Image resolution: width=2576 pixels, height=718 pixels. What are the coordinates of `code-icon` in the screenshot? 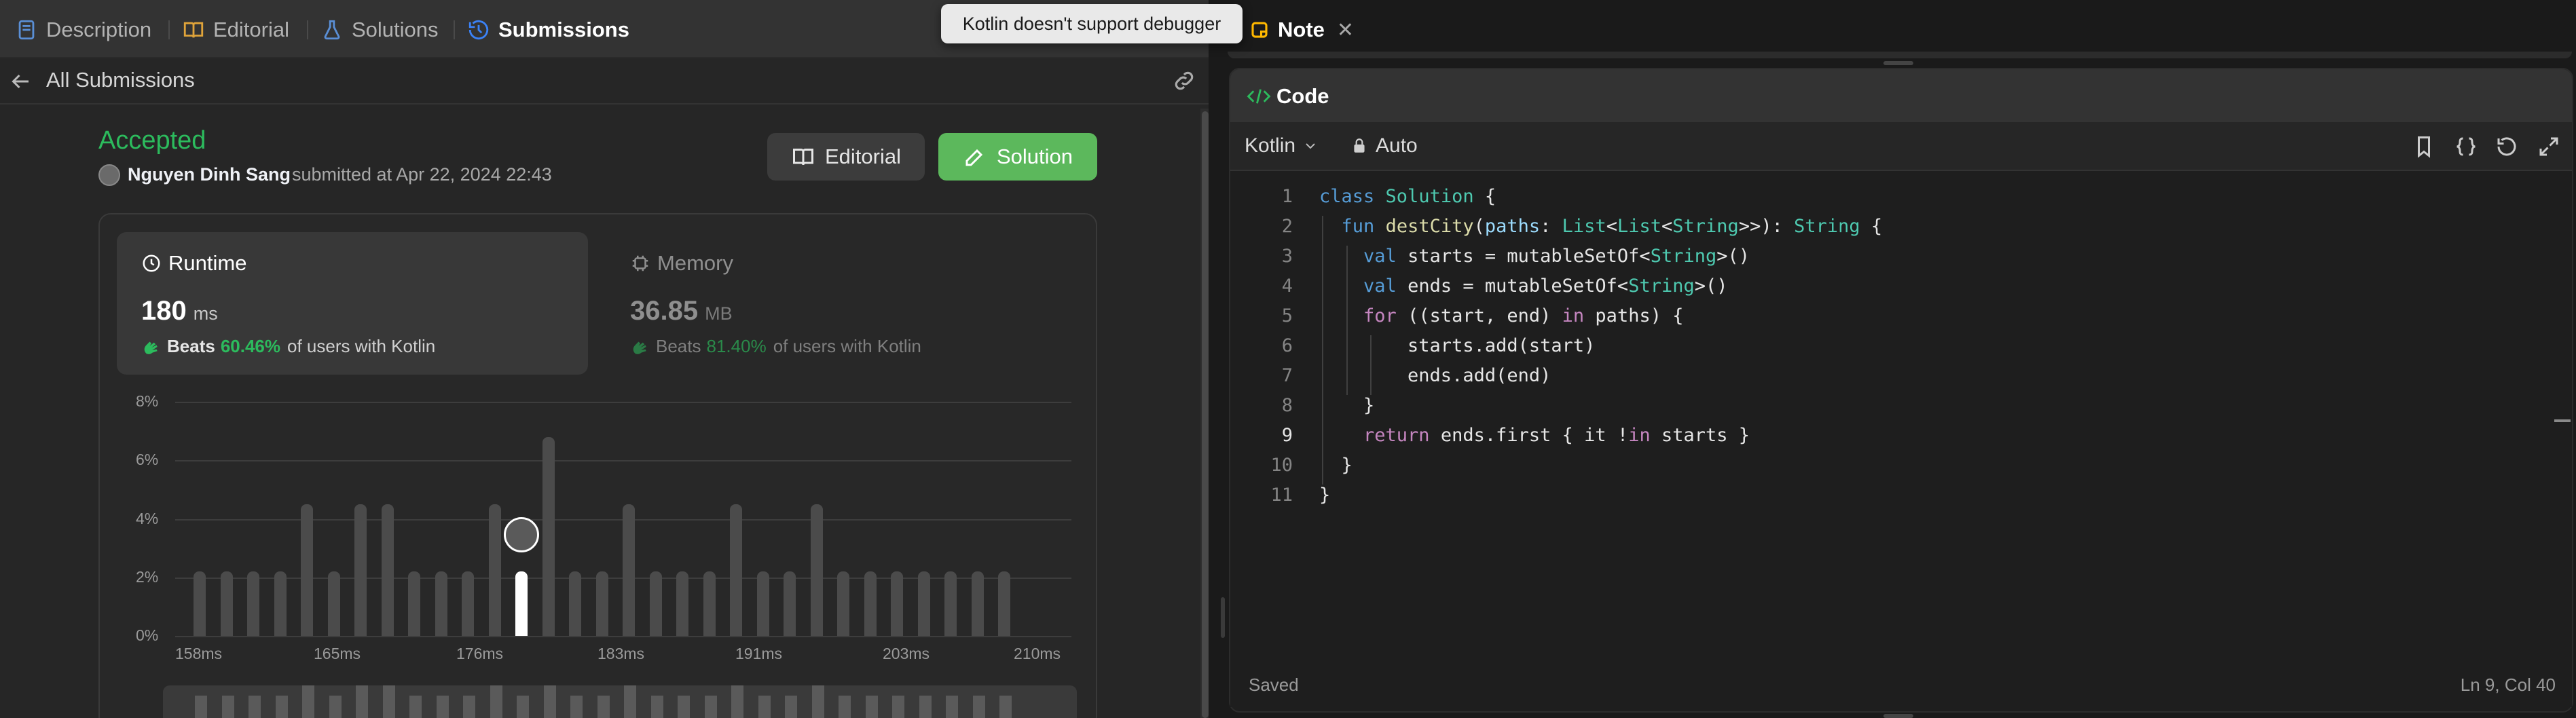 It's located at (1259, 97).